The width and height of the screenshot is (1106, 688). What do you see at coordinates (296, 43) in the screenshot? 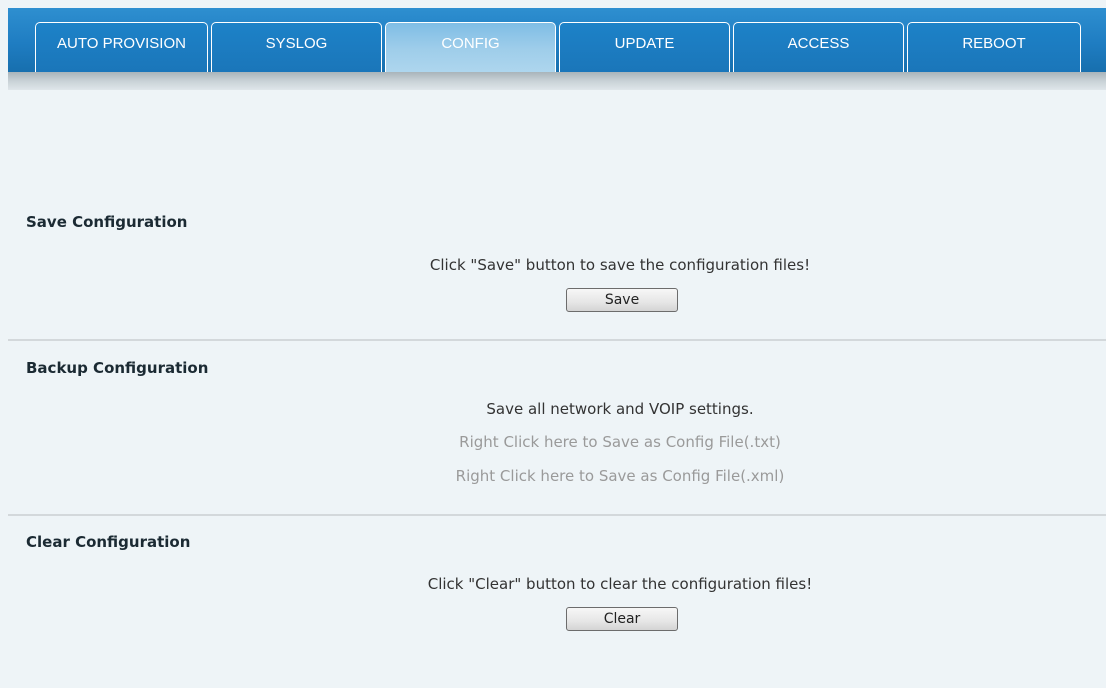
I see `tab-label-syslog: SYSLOG` at bounding box center [296, 43].